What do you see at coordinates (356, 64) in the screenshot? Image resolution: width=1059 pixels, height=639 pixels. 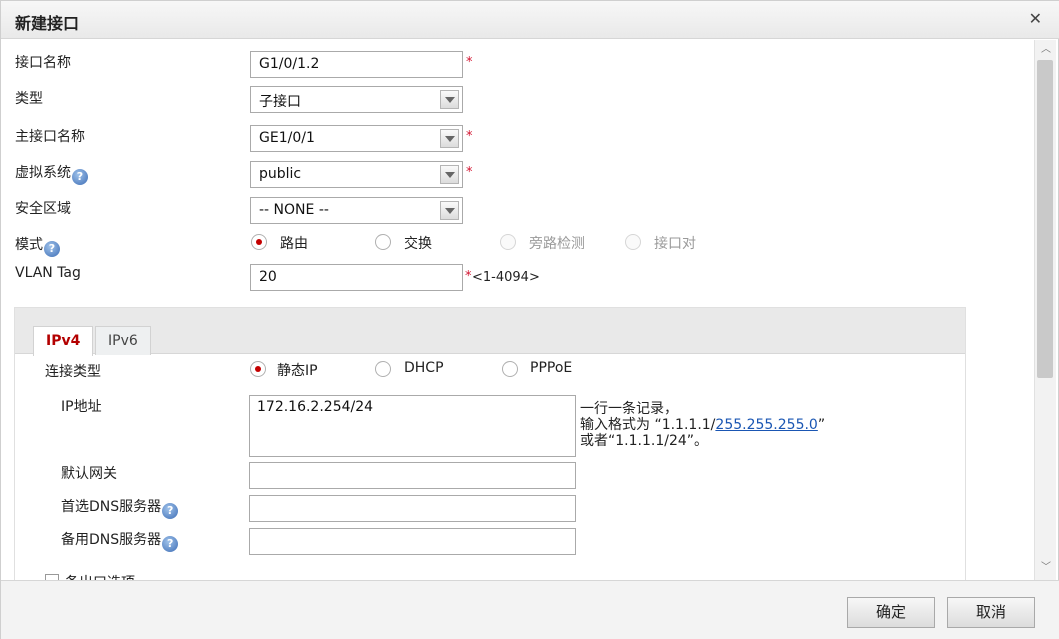 I see `interface-name-input: G1/0/1.2` at bounding box center [356, 64].